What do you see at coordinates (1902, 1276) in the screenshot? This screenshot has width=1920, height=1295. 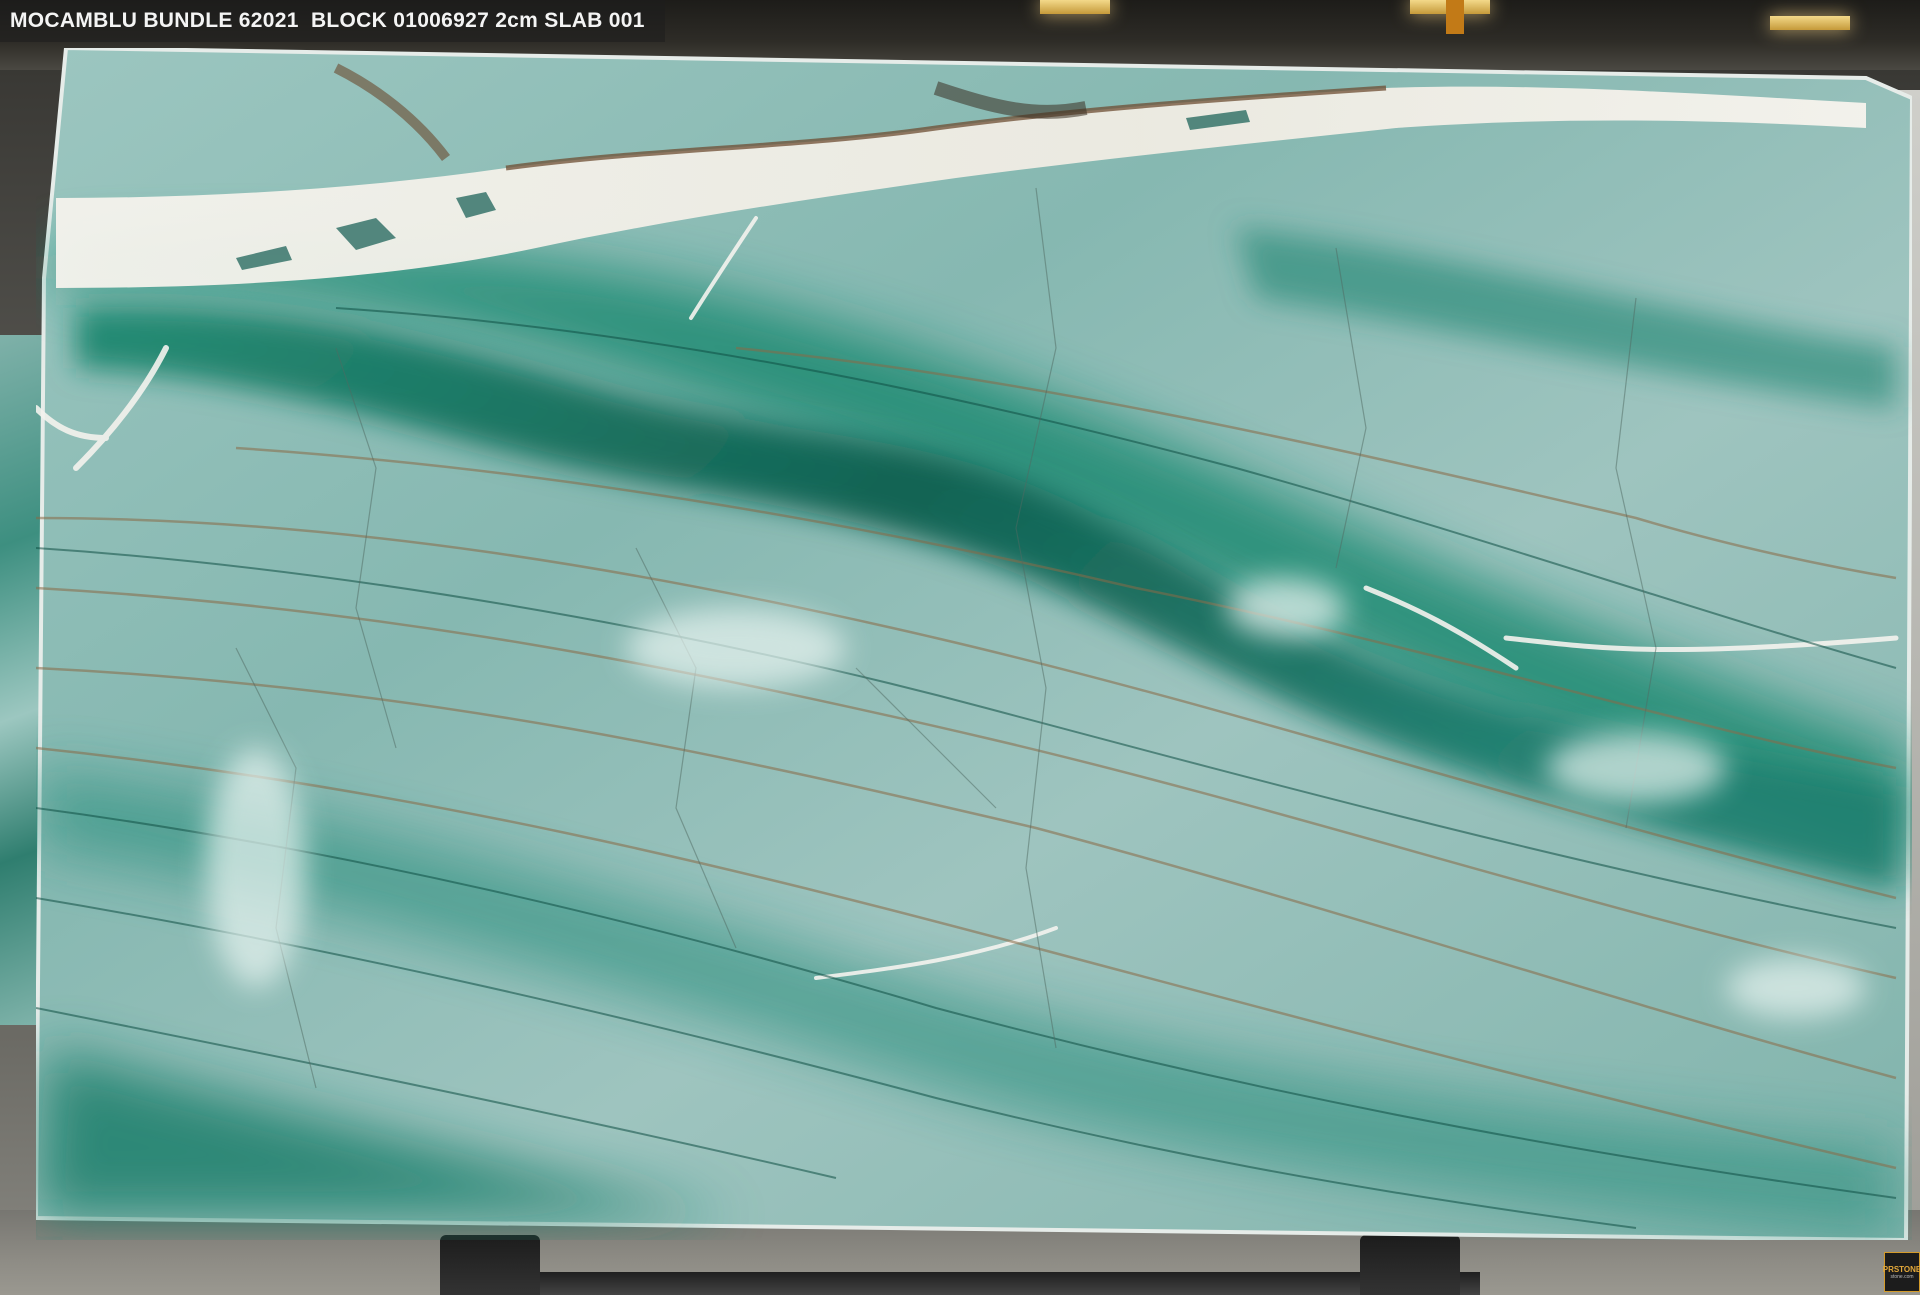 I see `logo-sub: stone.com` at bounding box center [1902, 1276].